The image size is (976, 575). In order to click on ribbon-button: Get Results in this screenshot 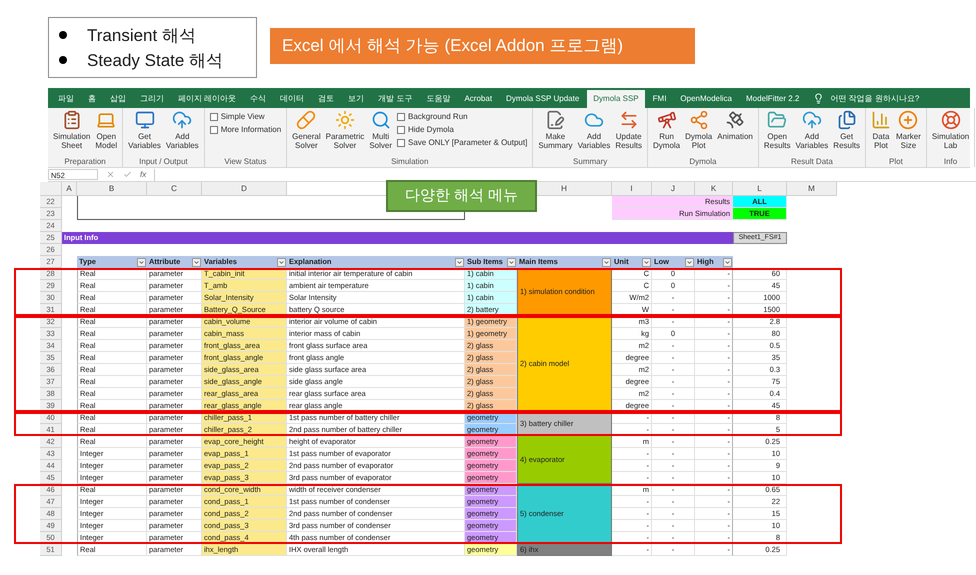, I will do `click(846, 129)`.